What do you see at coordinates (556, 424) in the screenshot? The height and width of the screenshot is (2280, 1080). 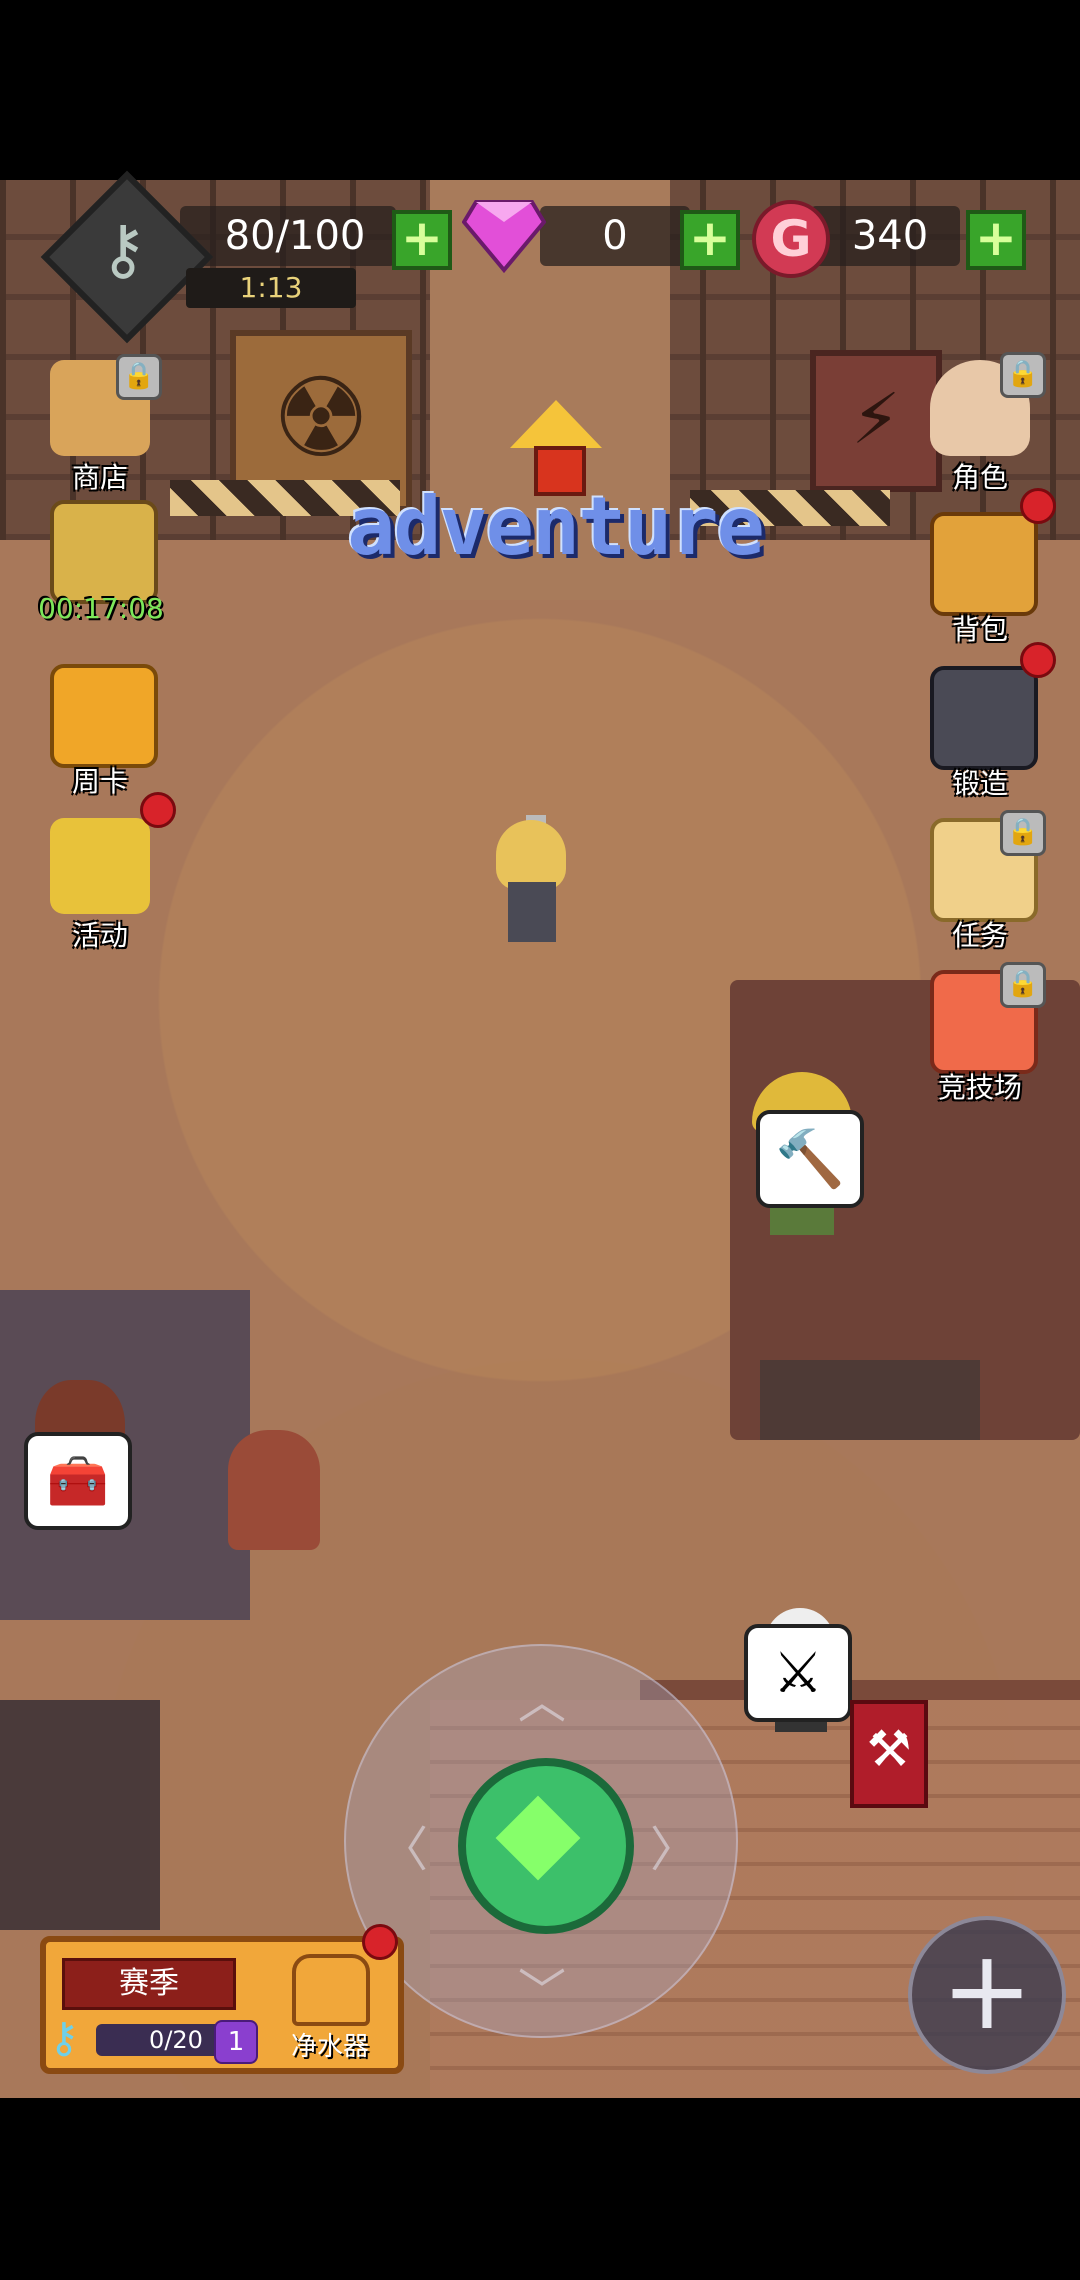 I see `up-arrow-icon` at bounding box center [556, 424].